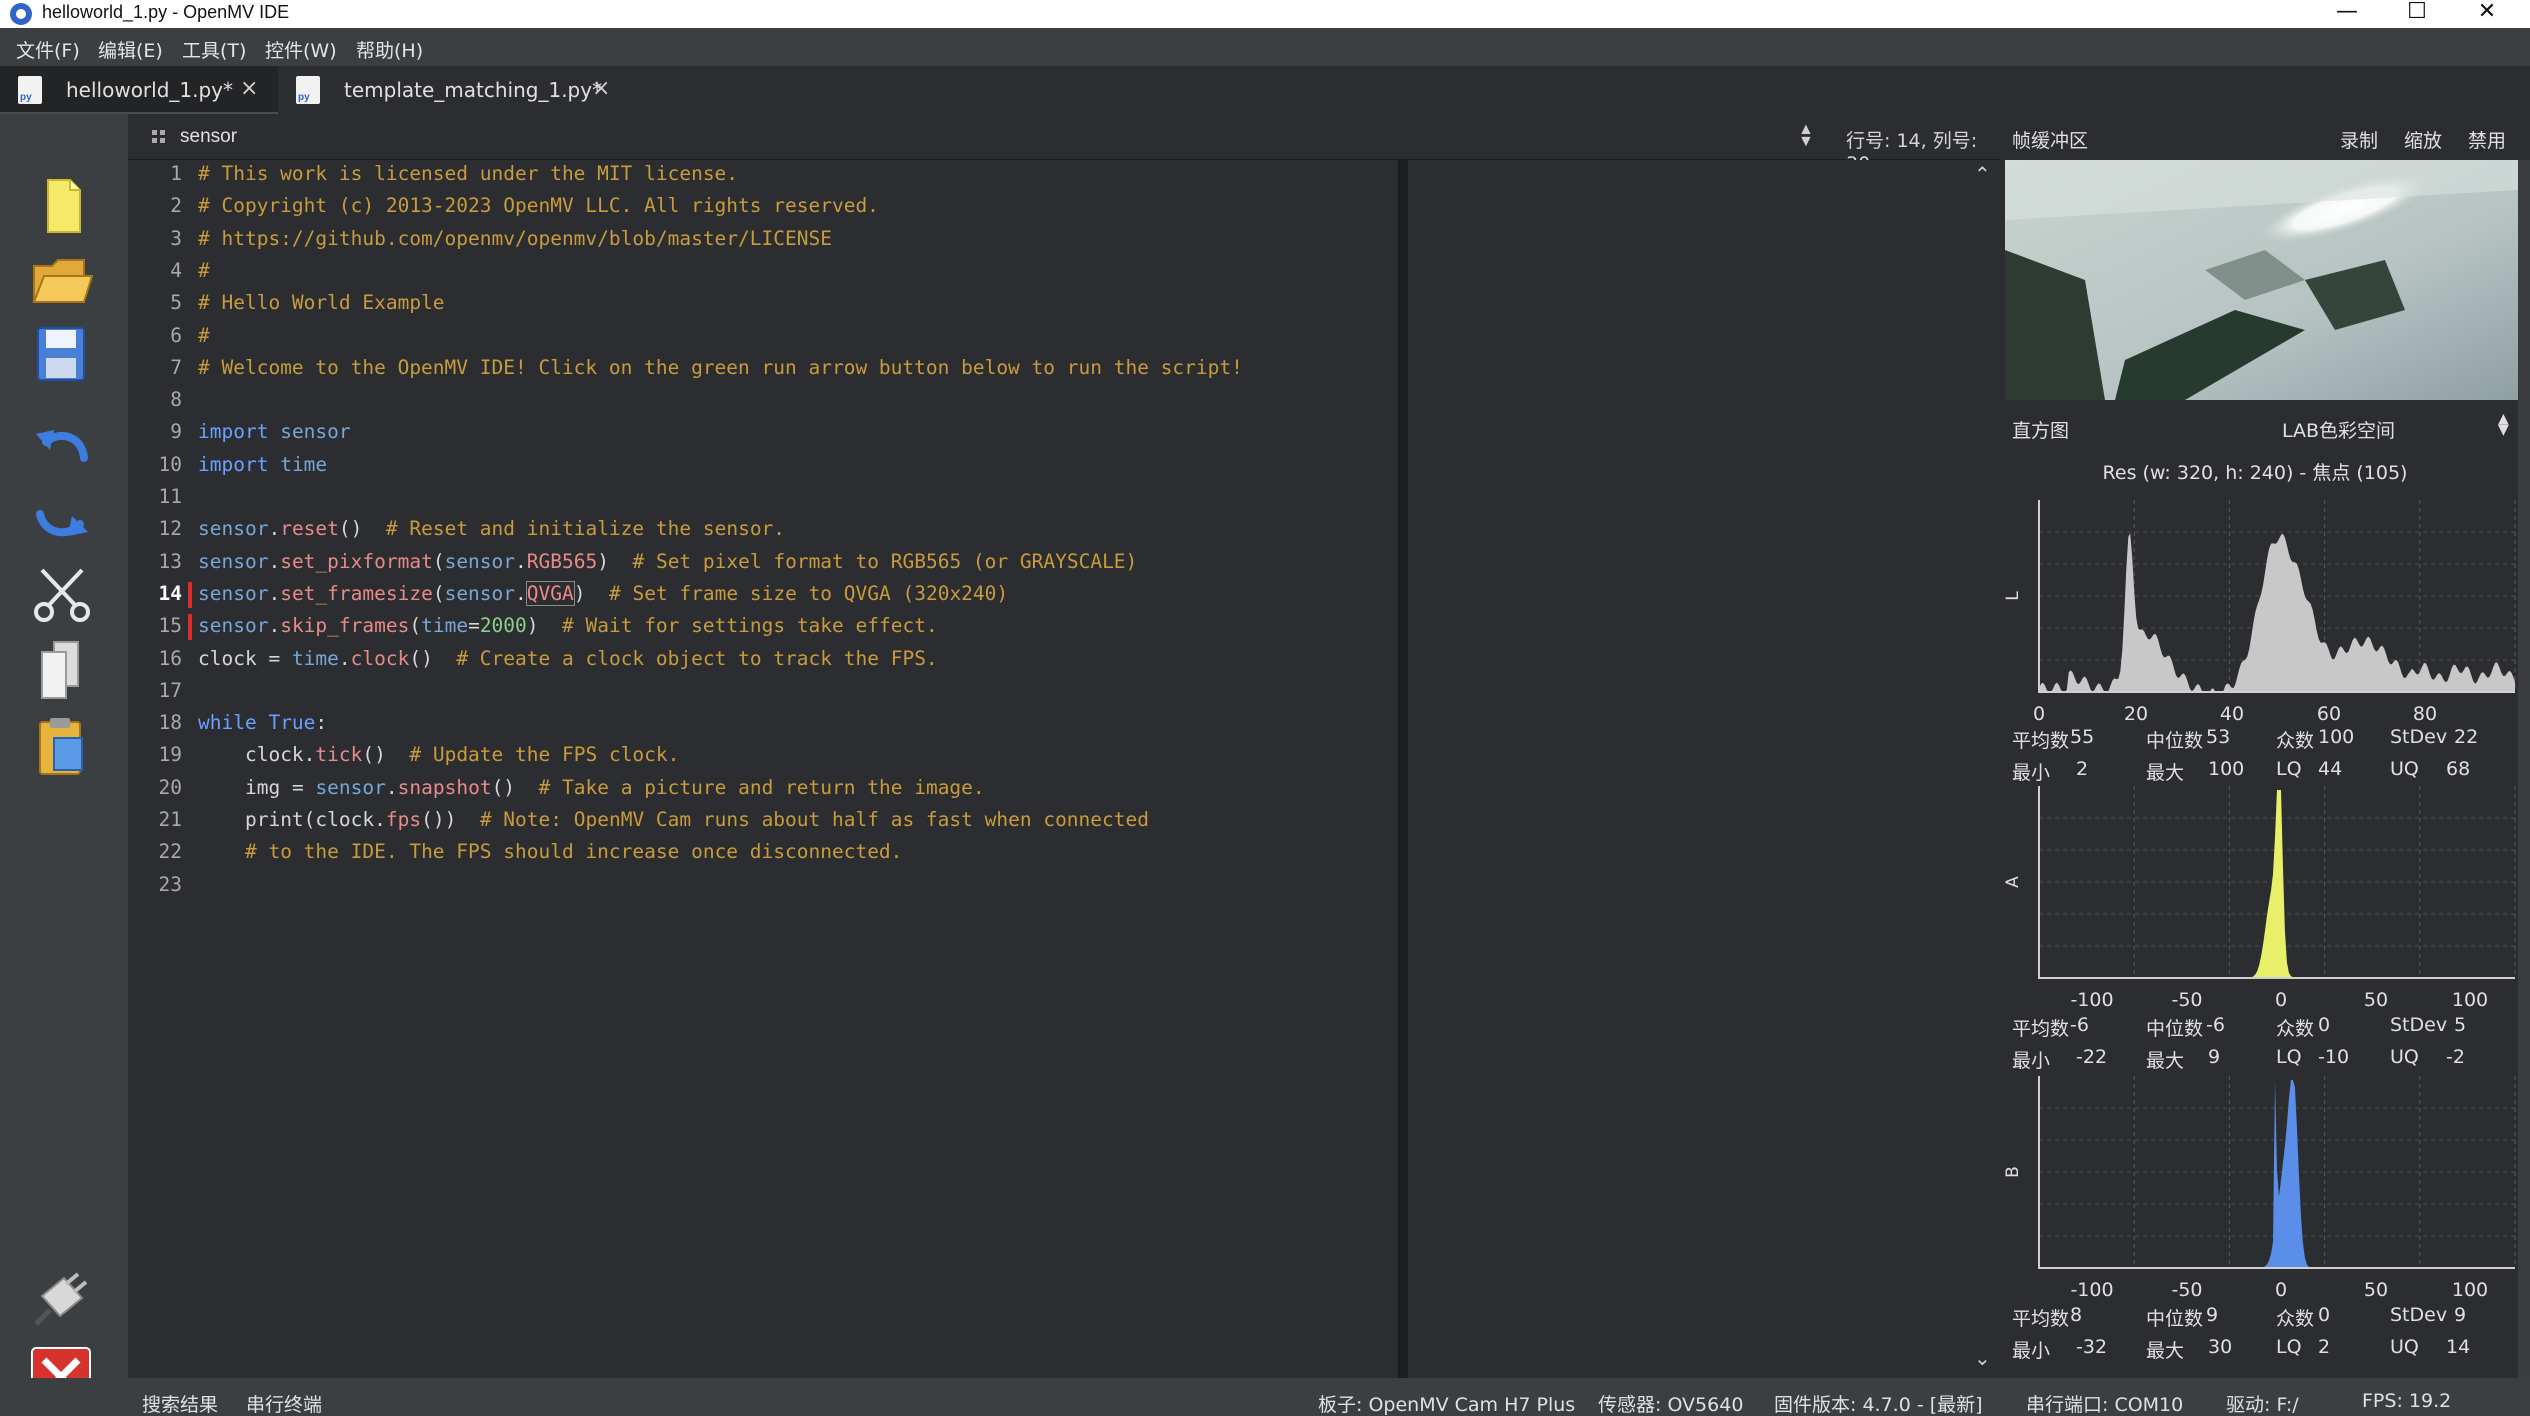 This screenshot has width=2530, height=1416. I want to click on line-number: 21, so click(170, 819).